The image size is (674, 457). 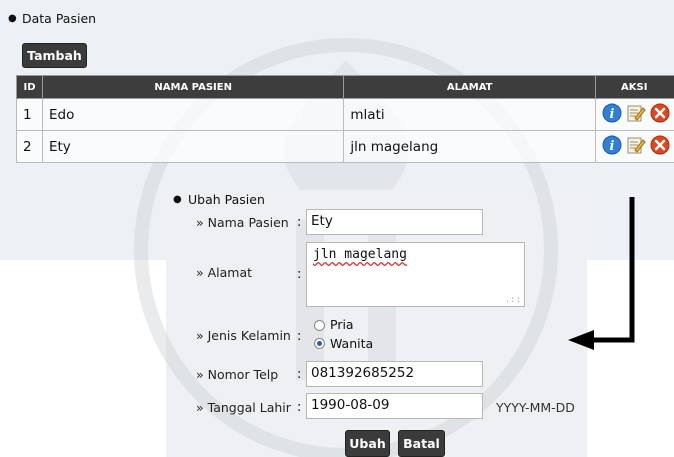 What do you see at coordinates (601, 273) in the screenshot?
I see `annotation-arrow` at bounding box center [601, 273].